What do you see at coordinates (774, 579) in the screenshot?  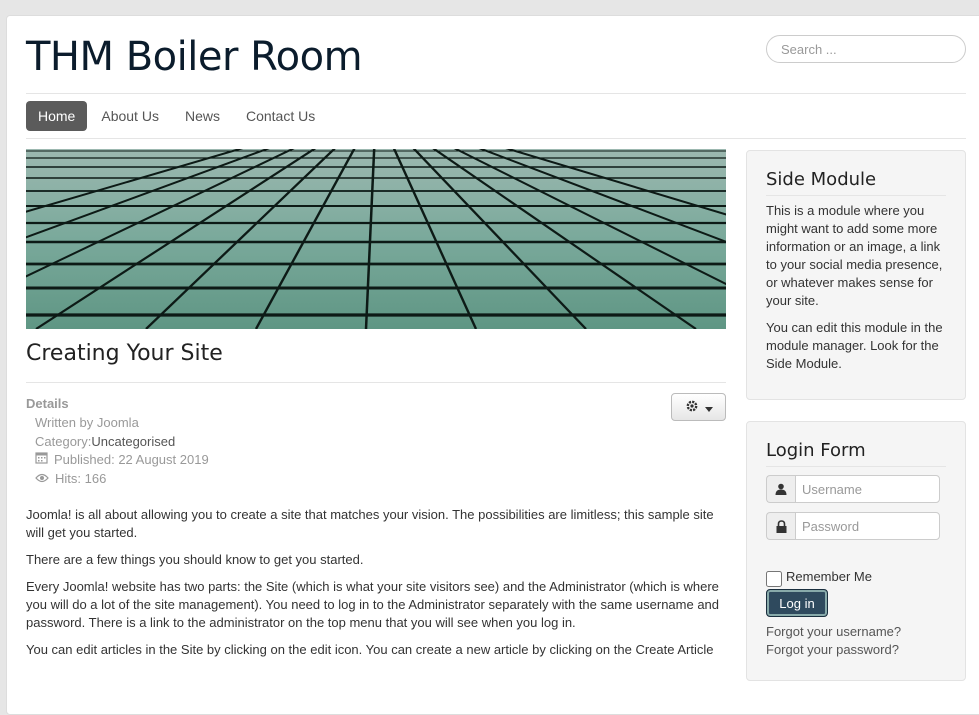 I see `remember-me-checkbox` at bounding box center [774, 579].